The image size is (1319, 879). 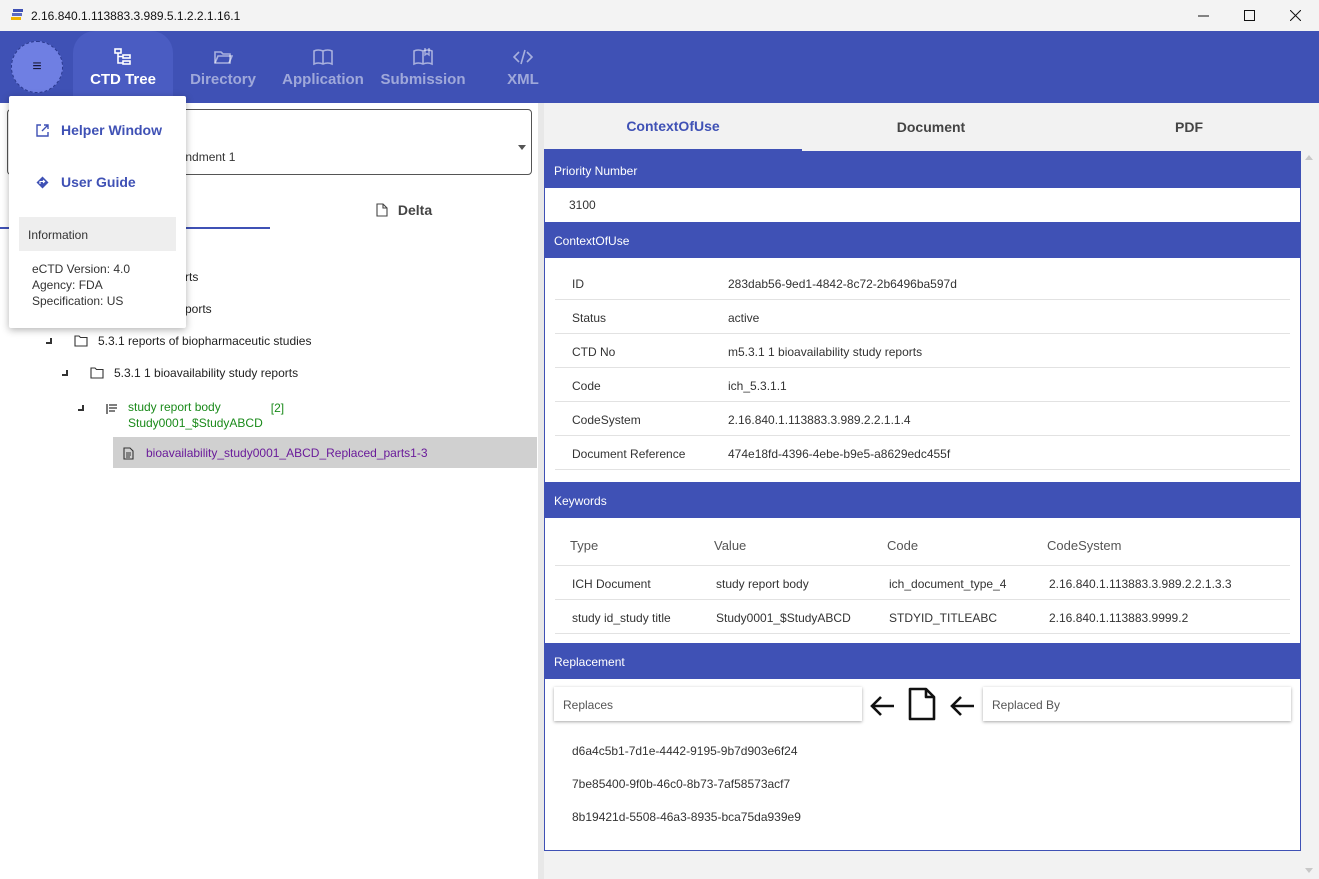 What do you see at coordinates (123, 67) in the screenshot?
I see `nav-tab-ctd-tree: CTD Tree` at bounding box center [123, 67].